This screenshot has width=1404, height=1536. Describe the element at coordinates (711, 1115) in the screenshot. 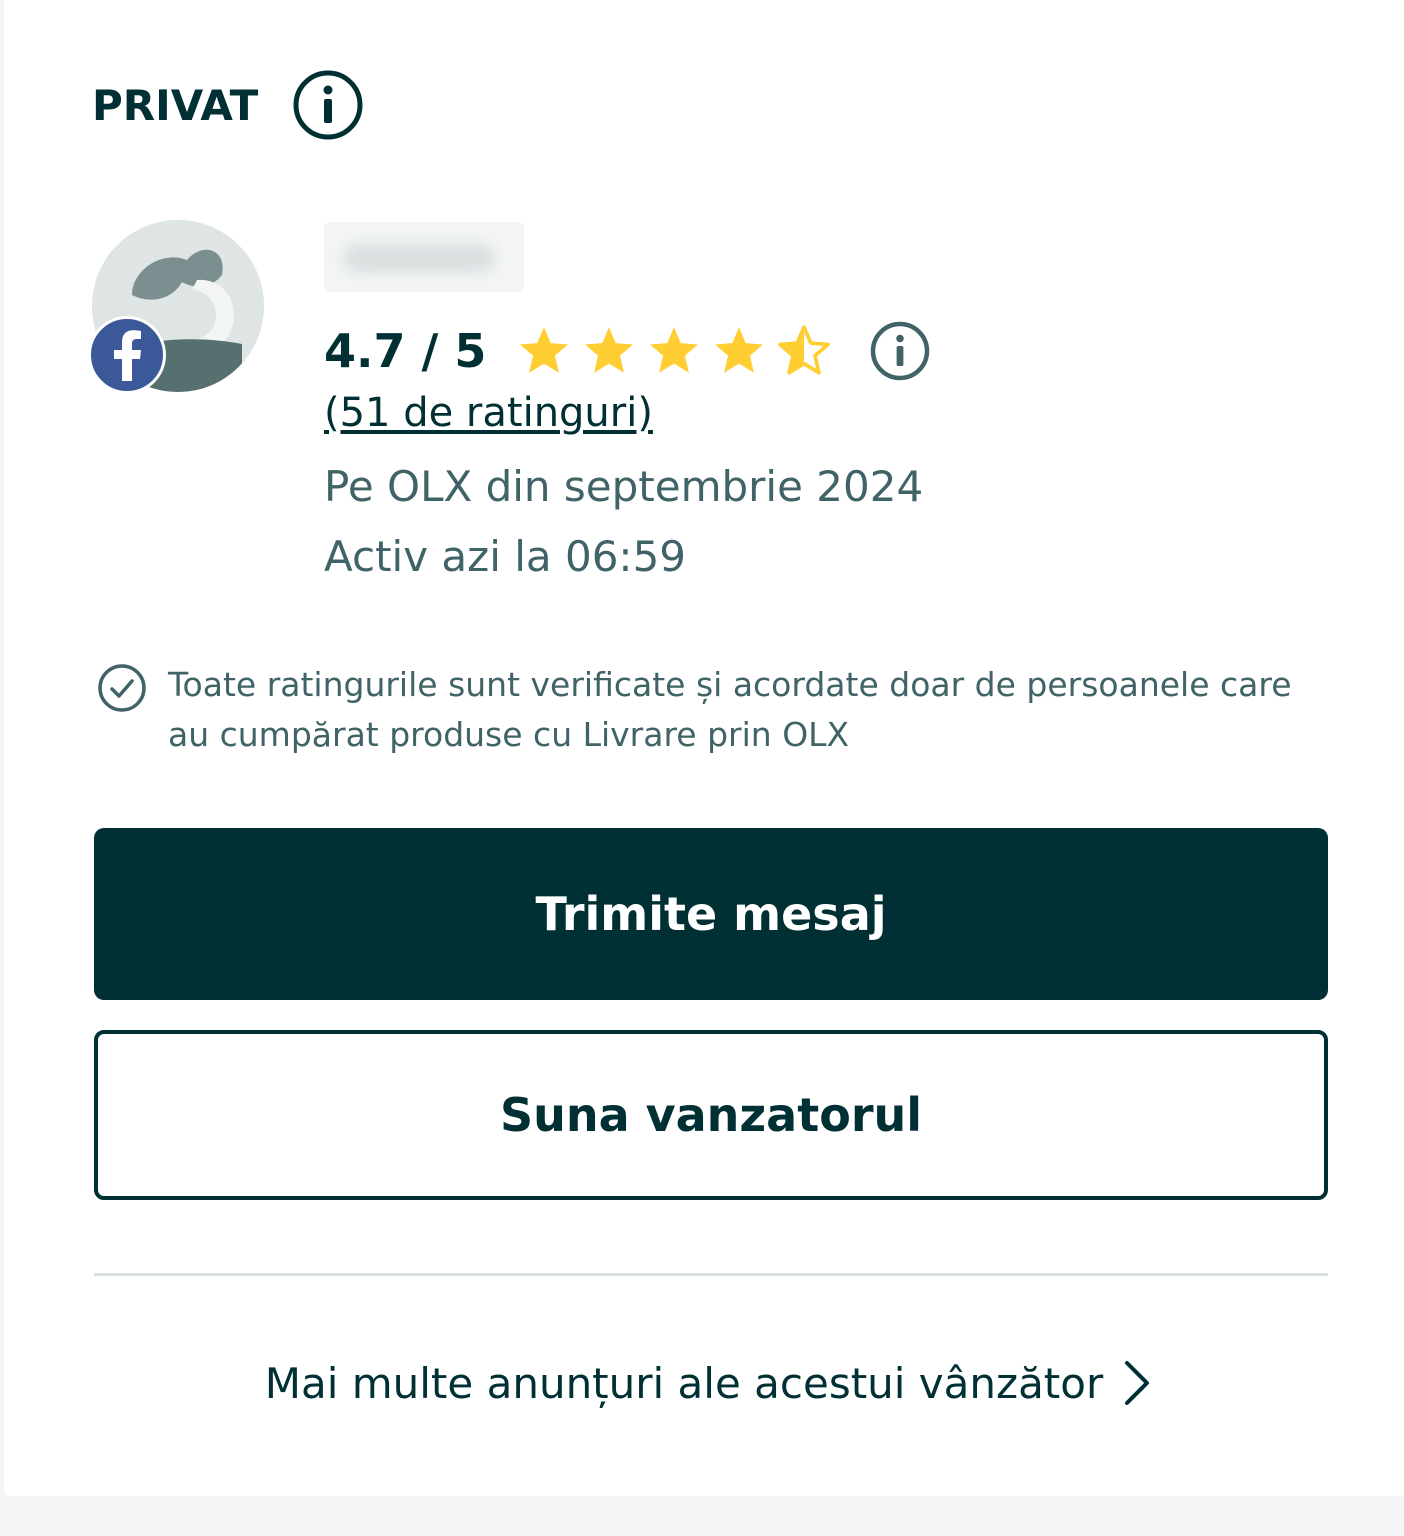

I see `call-seller-button: Suna vanzatorul` at that location.